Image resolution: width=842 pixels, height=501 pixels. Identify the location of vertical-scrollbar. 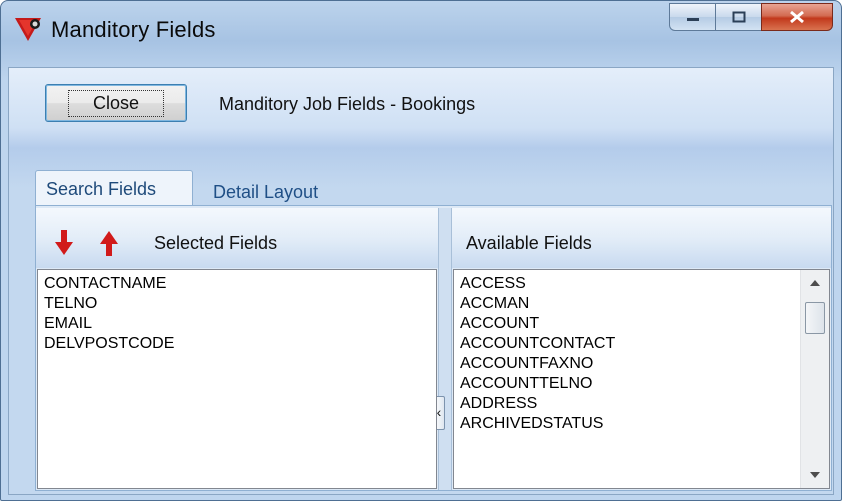
(814, 379).